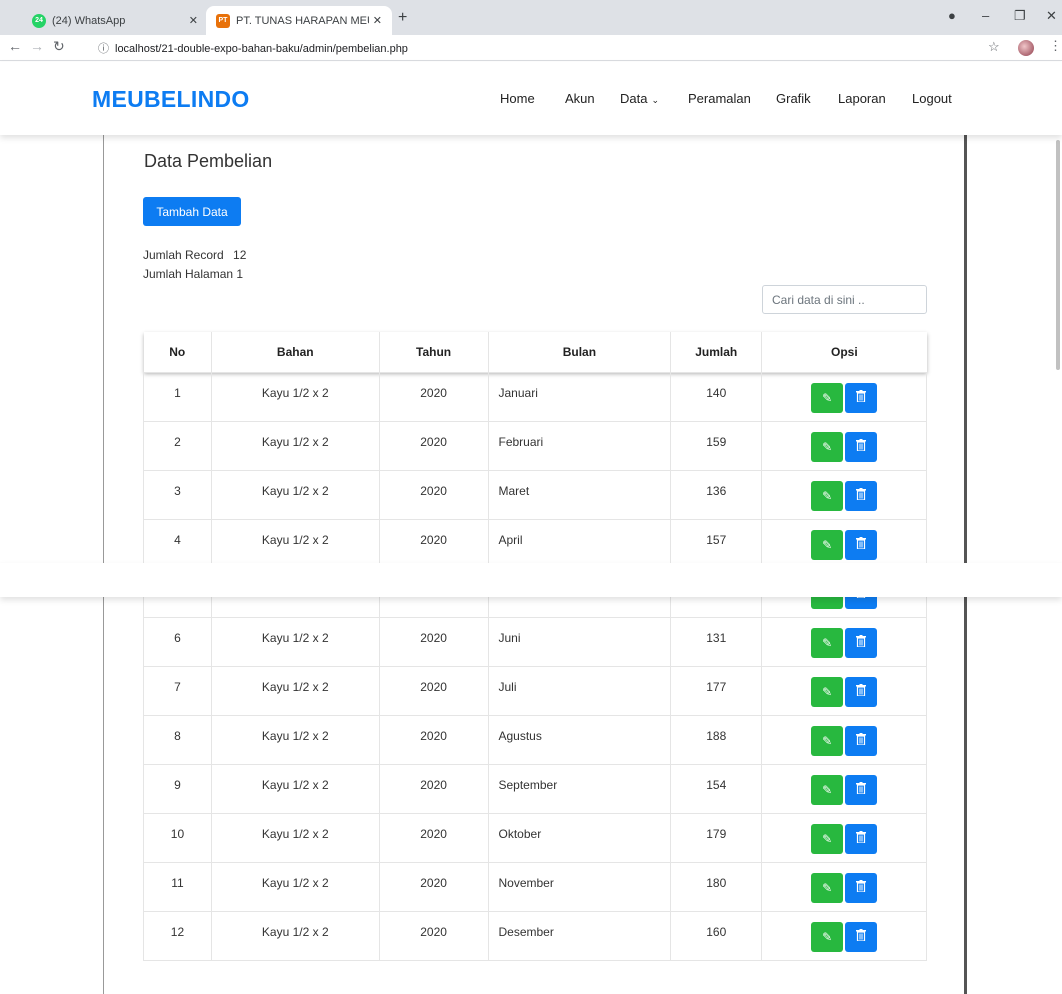  I want to click on add-data-button: Tambah Data, so click(192, 211).